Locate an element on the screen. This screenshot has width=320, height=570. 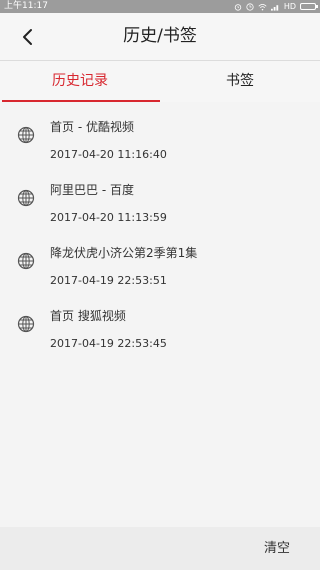
history-item-time: 2017-04-19 22:53:45 is located at coordinates (108, 343).